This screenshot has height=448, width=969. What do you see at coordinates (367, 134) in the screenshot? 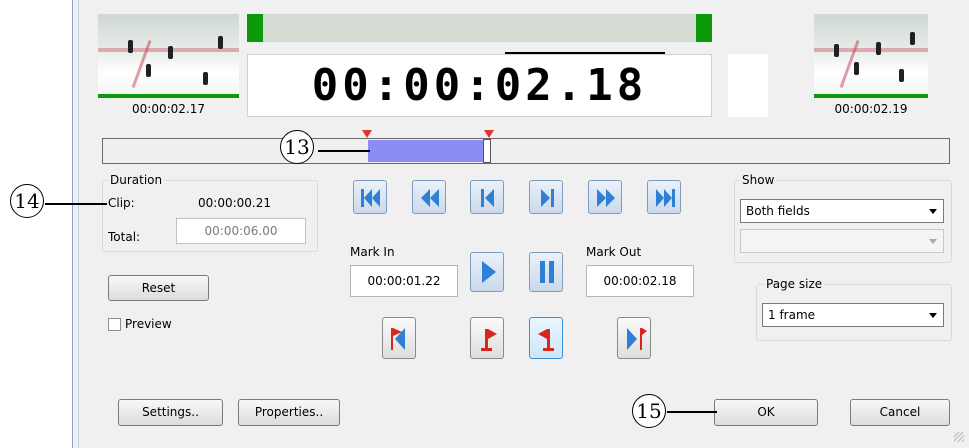
I see `mark-in-marker-icon` at bounding box center [367, 134].